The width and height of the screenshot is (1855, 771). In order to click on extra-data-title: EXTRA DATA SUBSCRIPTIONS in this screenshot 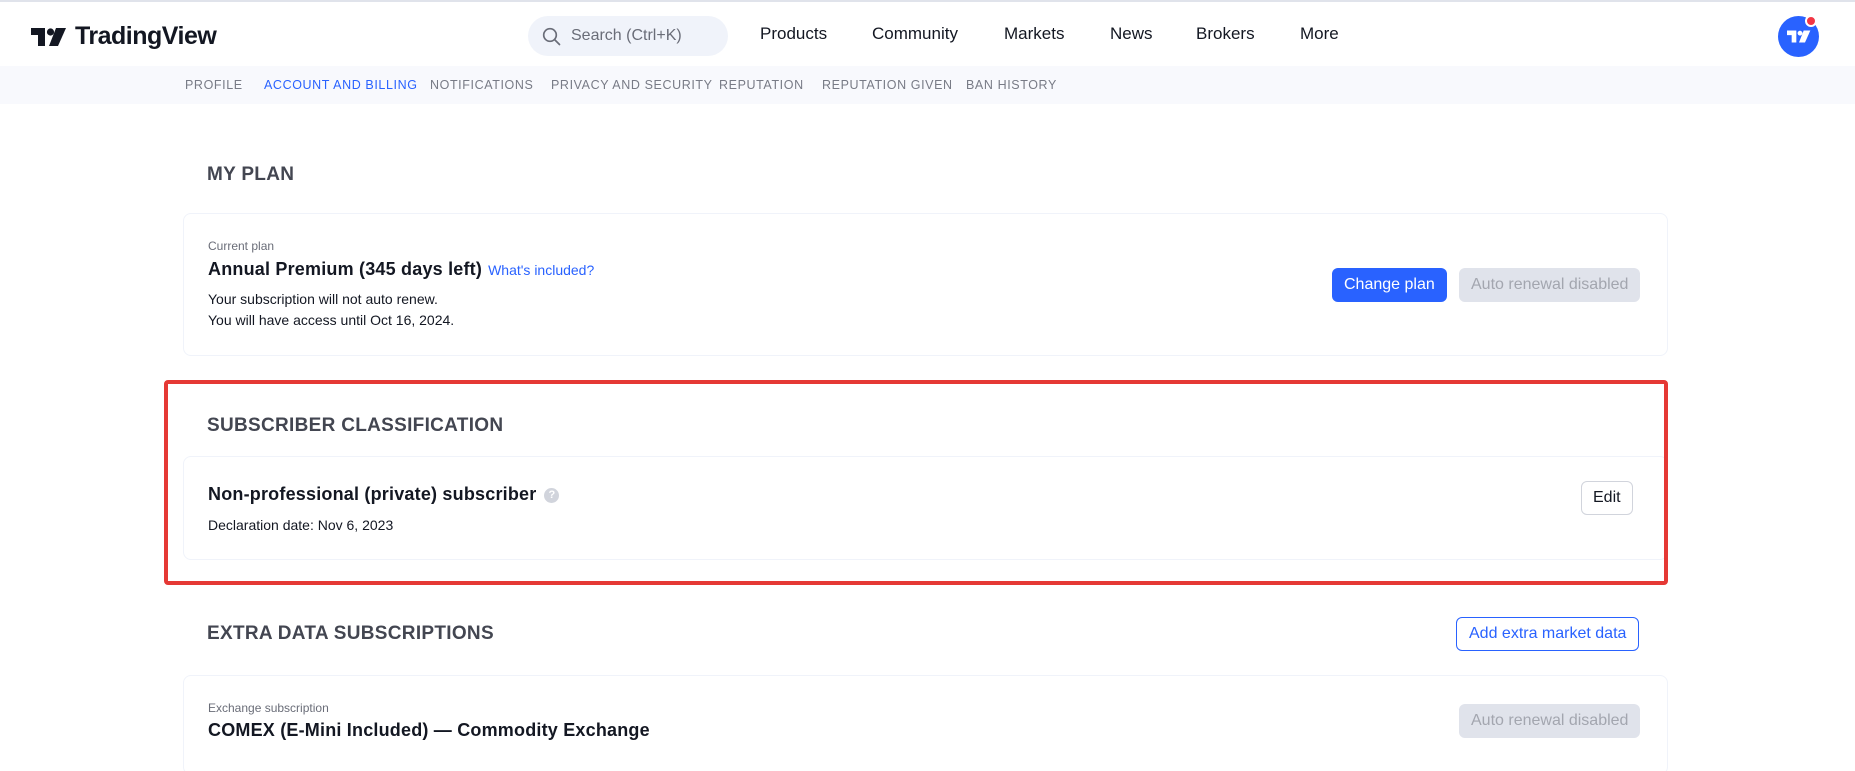, I will do `click(350, 633)`.